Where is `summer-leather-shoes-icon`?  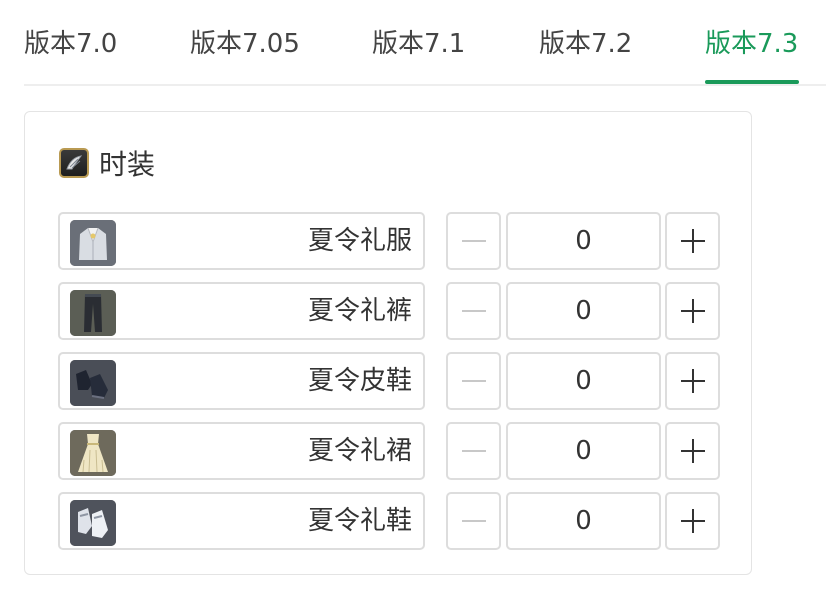
summer-leather-shoes-icon is located at coordinates (93, 383).